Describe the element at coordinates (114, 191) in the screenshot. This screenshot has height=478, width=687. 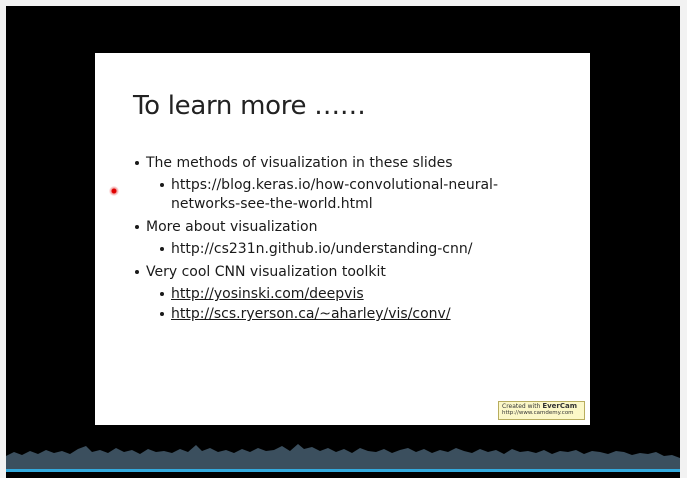
I see `laser-pointer-cursor` at that location.